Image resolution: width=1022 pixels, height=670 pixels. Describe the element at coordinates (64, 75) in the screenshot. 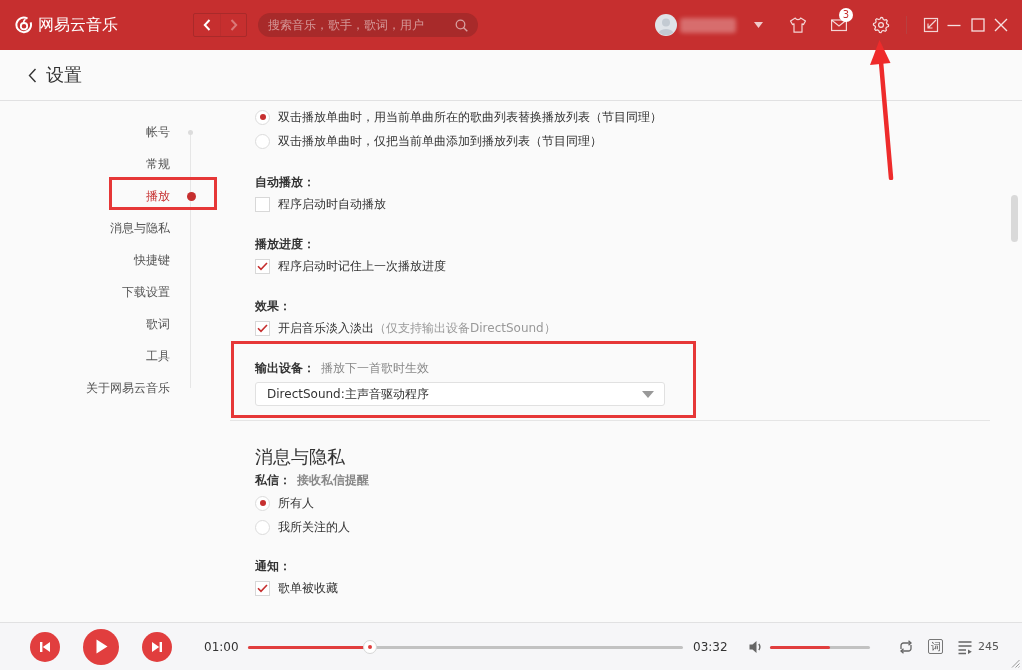

I see `page-title: 设置` at that location.